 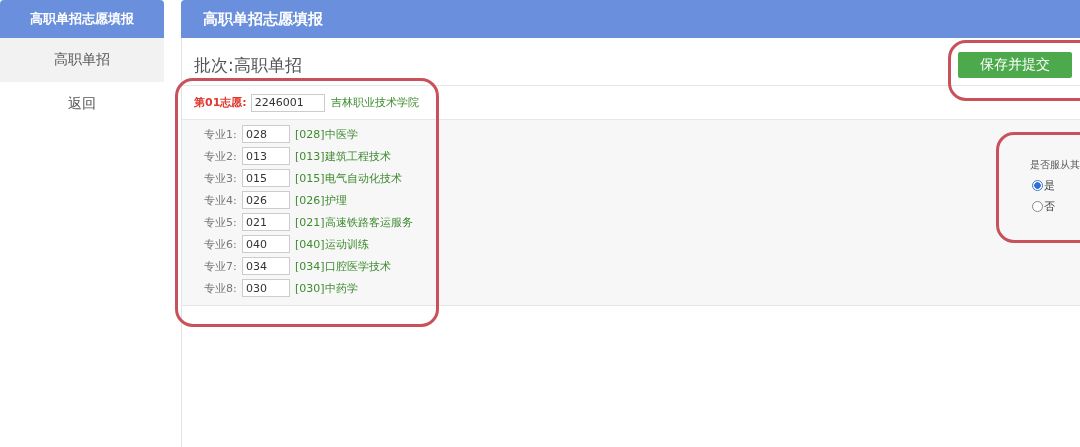 I want to click on choice-label: 第01志愿:, so click(x=220, y=102).